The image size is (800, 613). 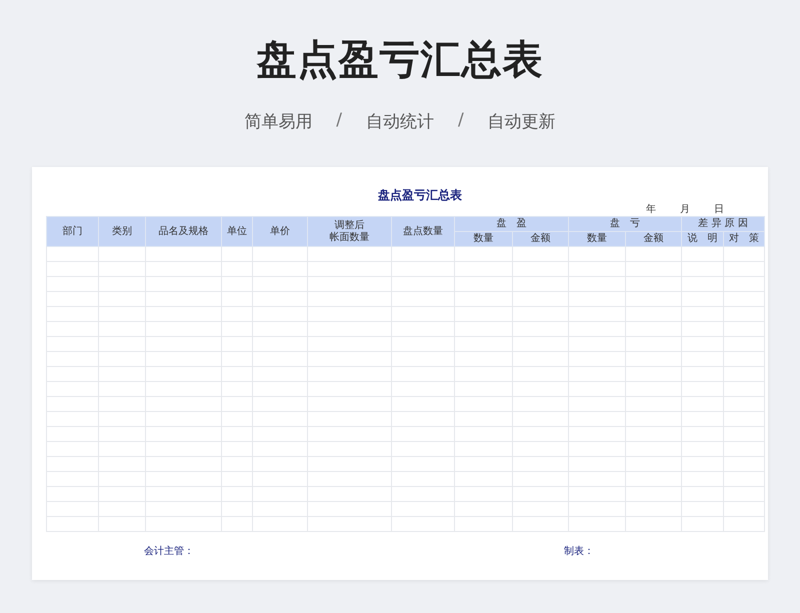 I want to click on column-group-header: 盘 盈, so click(x=511, y=224).